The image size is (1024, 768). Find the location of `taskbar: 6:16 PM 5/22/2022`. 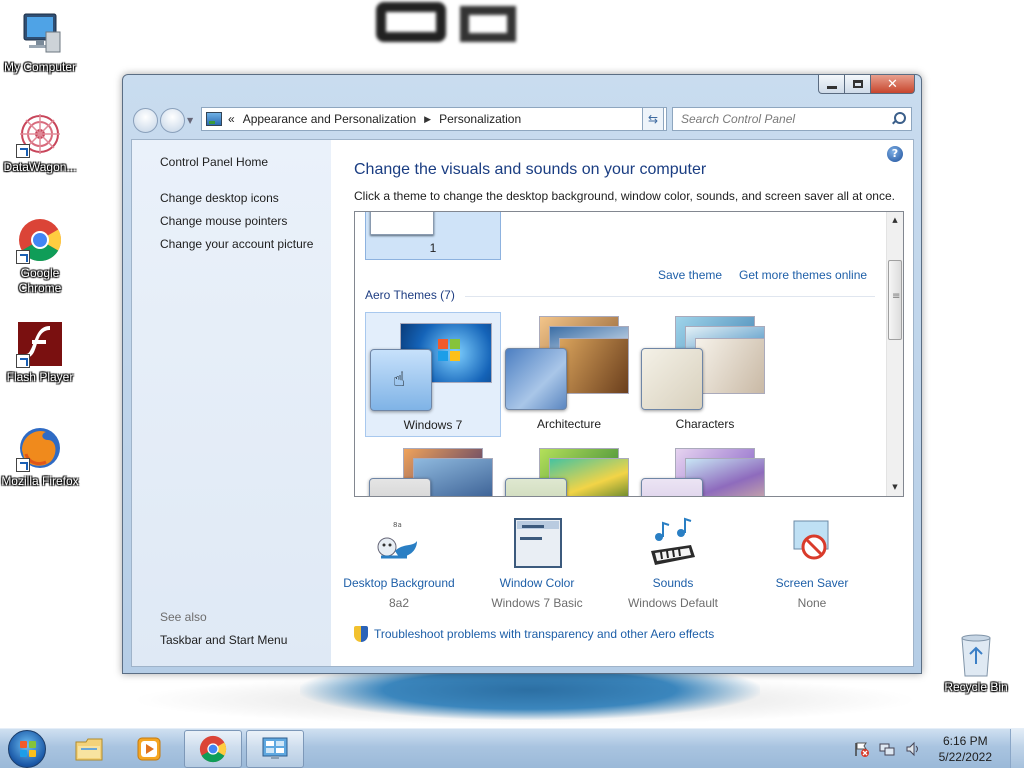

taskbar: 6:16 PM 5/22/2022 is located at coordinates (512, 748).